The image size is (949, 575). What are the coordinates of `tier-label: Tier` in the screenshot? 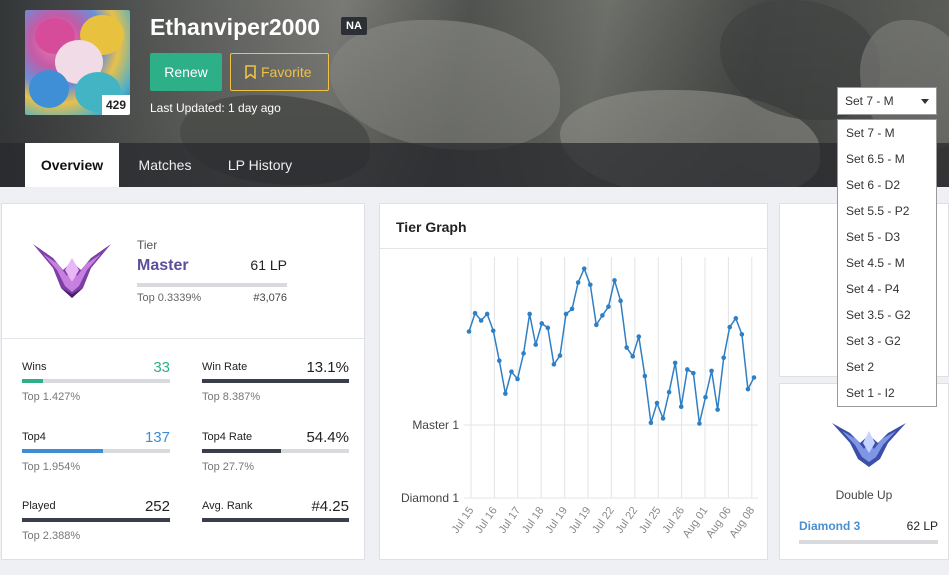 It's located at (147, 245).